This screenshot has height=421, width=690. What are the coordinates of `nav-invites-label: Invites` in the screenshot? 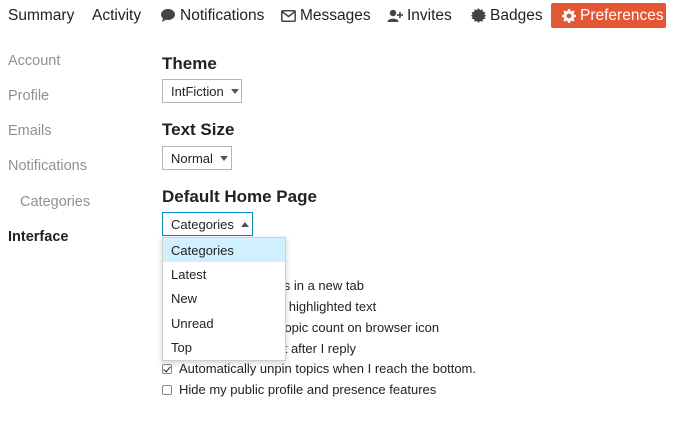 It's located at (429, 15).